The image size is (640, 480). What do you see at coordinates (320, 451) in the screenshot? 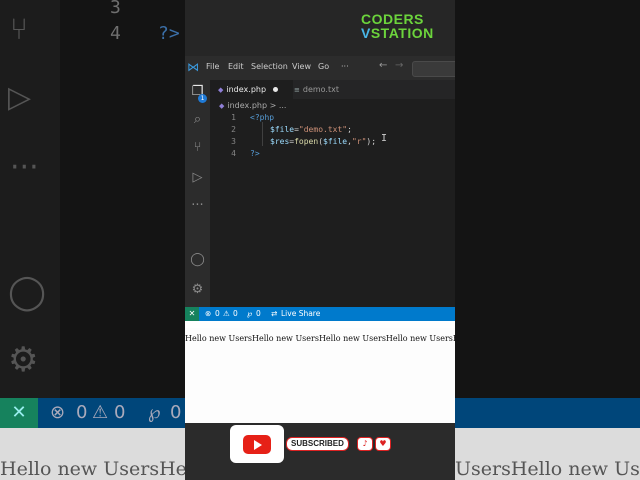
I see `subscribe-bar: SUBSCRIBED ♪ ♥` at bounding box center [320, 451].